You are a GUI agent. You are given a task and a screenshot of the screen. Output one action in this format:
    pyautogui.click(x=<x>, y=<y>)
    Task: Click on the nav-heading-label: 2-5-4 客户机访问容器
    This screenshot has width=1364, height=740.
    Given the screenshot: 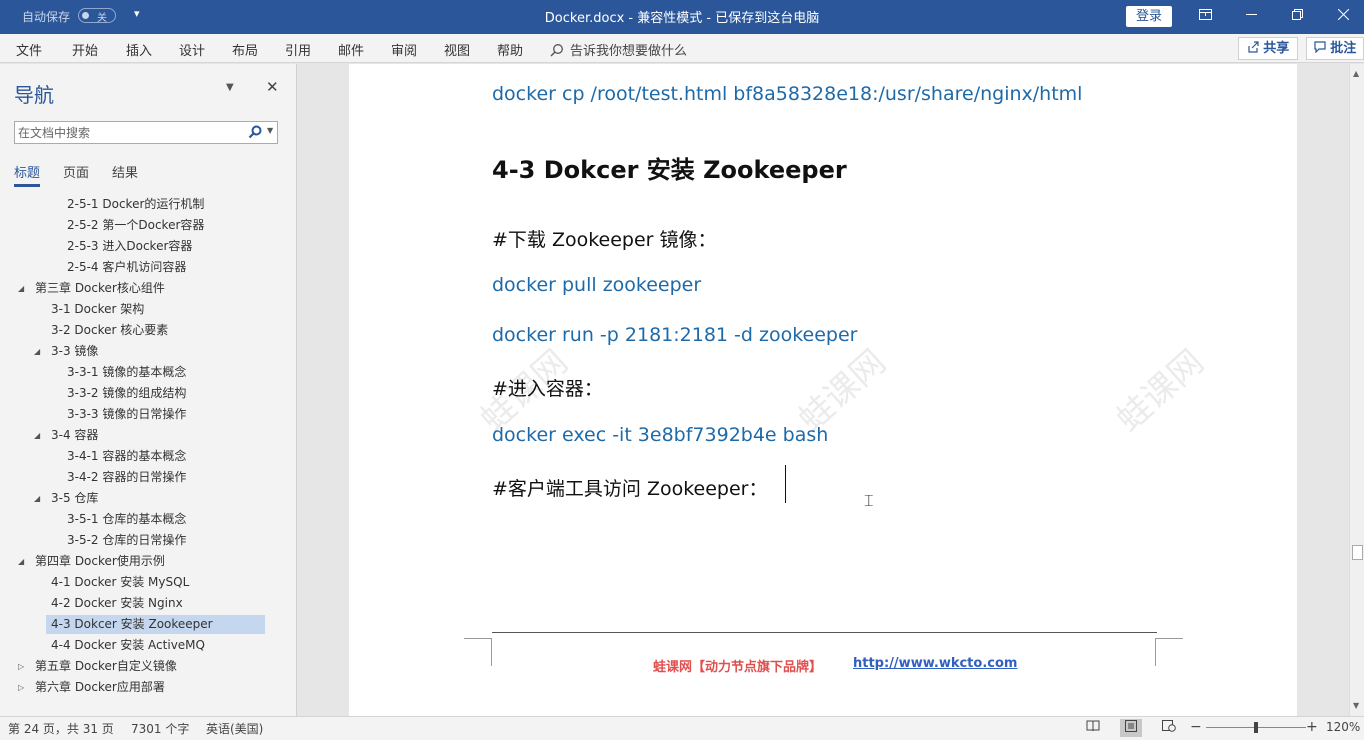 What is the action you would take?
    pyautogui.click(x=127, y=267)
    